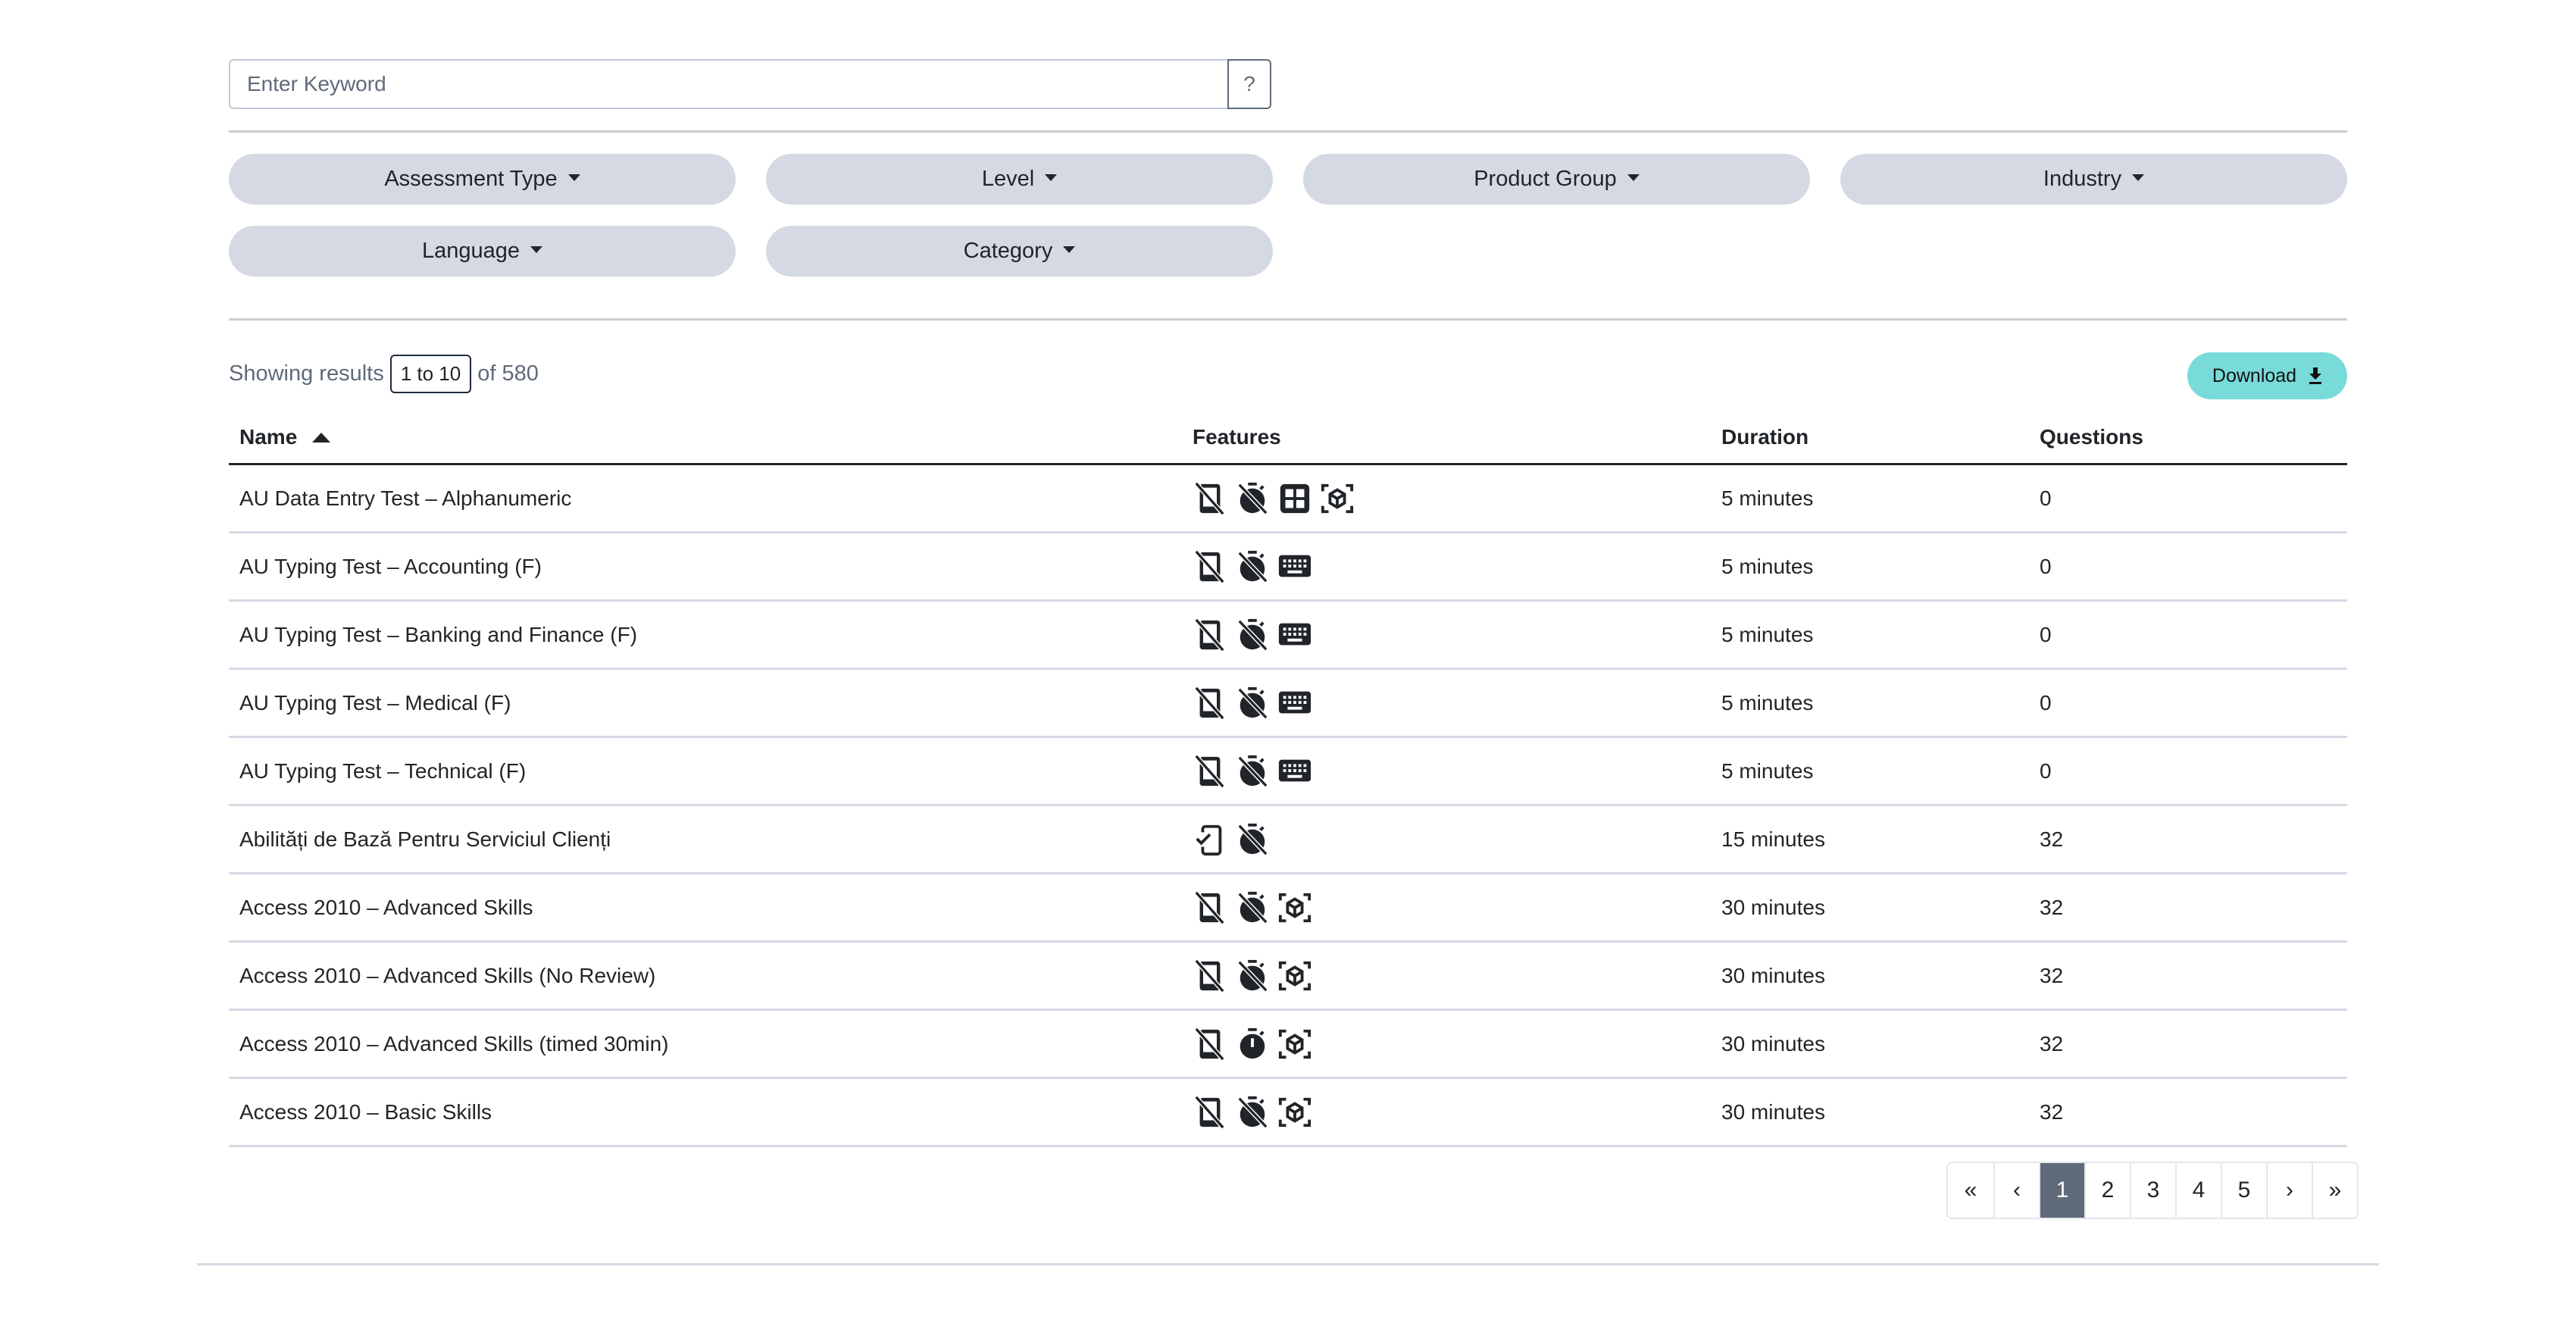 This screenshot has height=1326, width=2576. What do you see at coordinates (471, 251) in the screenshot?
I see `filter-label: Language` at bounding box center [471, 251].